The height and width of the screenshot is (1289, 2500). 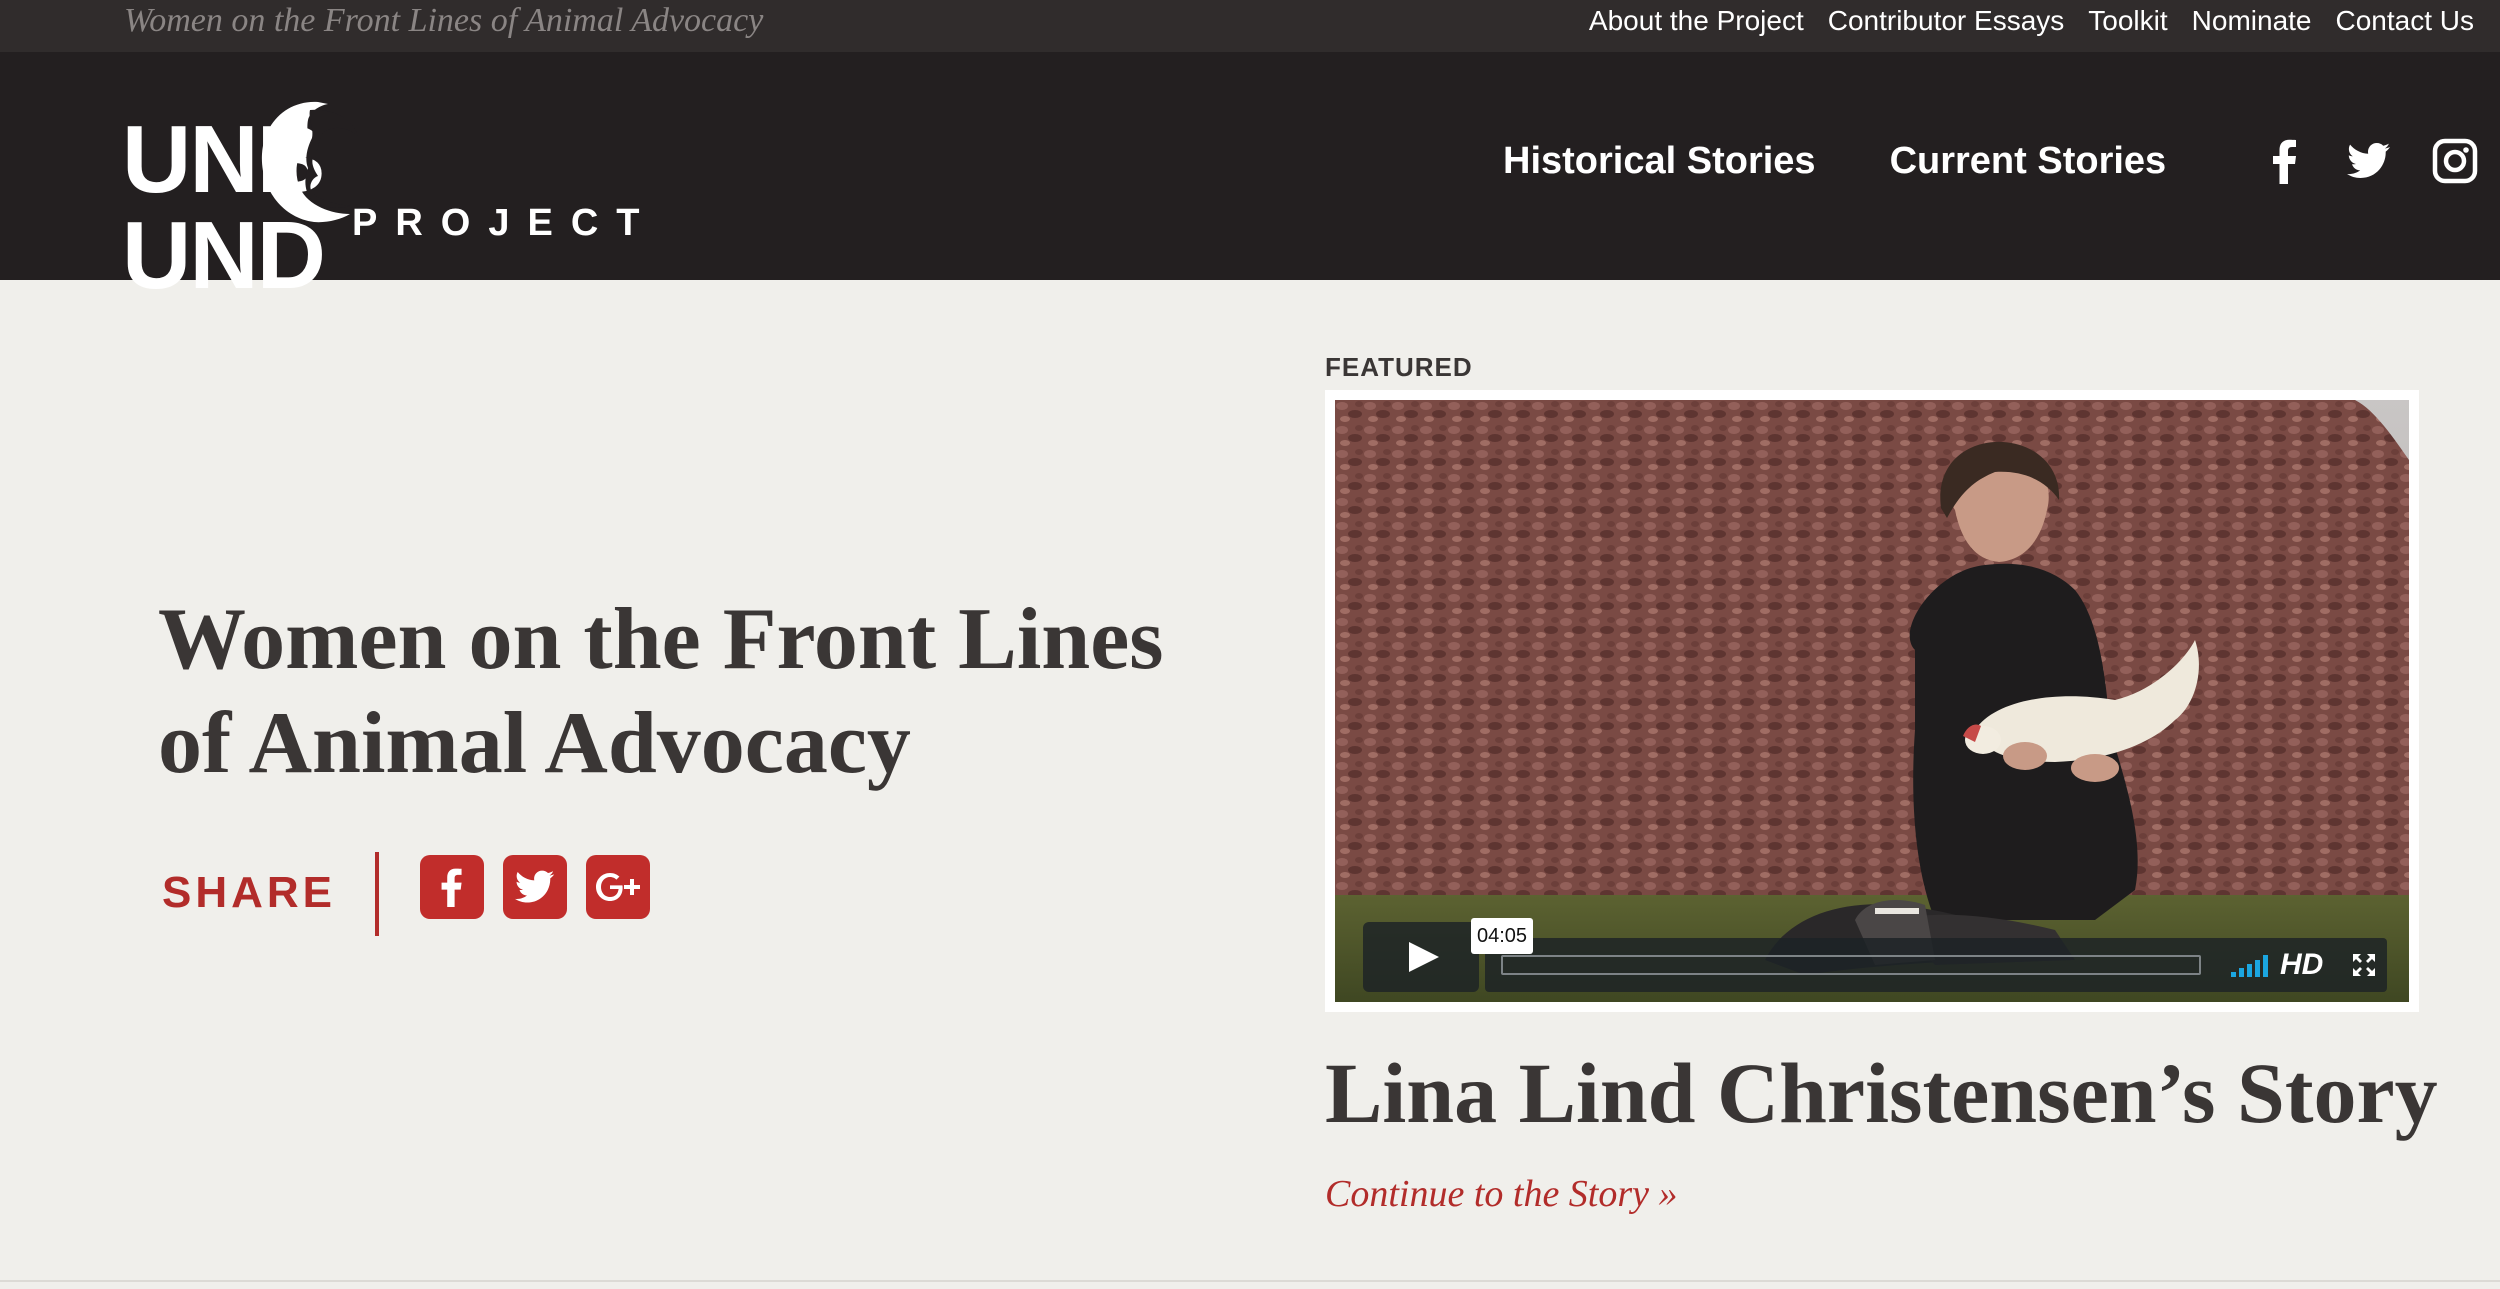 What do you see at coordinates (309, 162) in the screenshot?
I see `woman-profile-icon` at bounding box center [309, 162].